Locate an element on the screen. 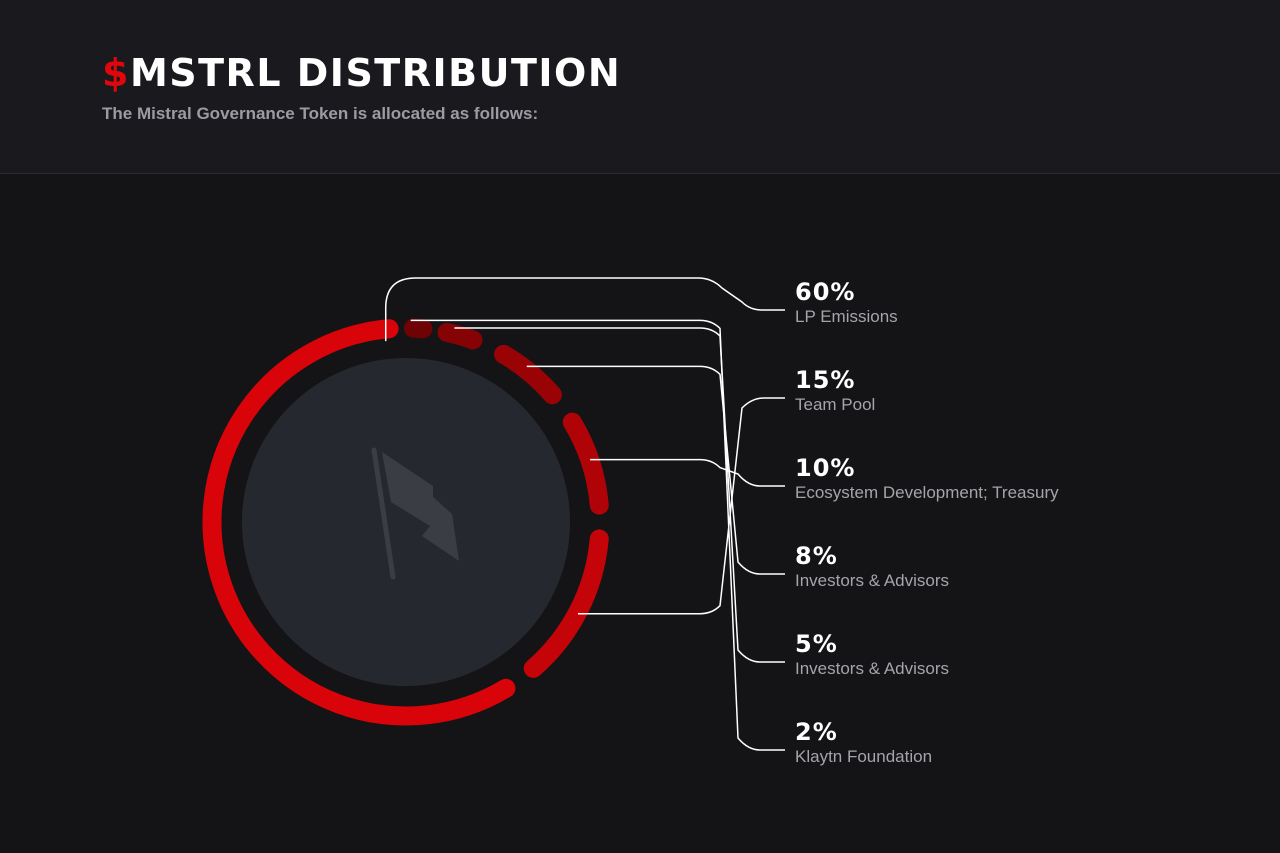 The height and width of the screenshot is (853, 1280). chart-center-disc is located at coordinates (406, 522).